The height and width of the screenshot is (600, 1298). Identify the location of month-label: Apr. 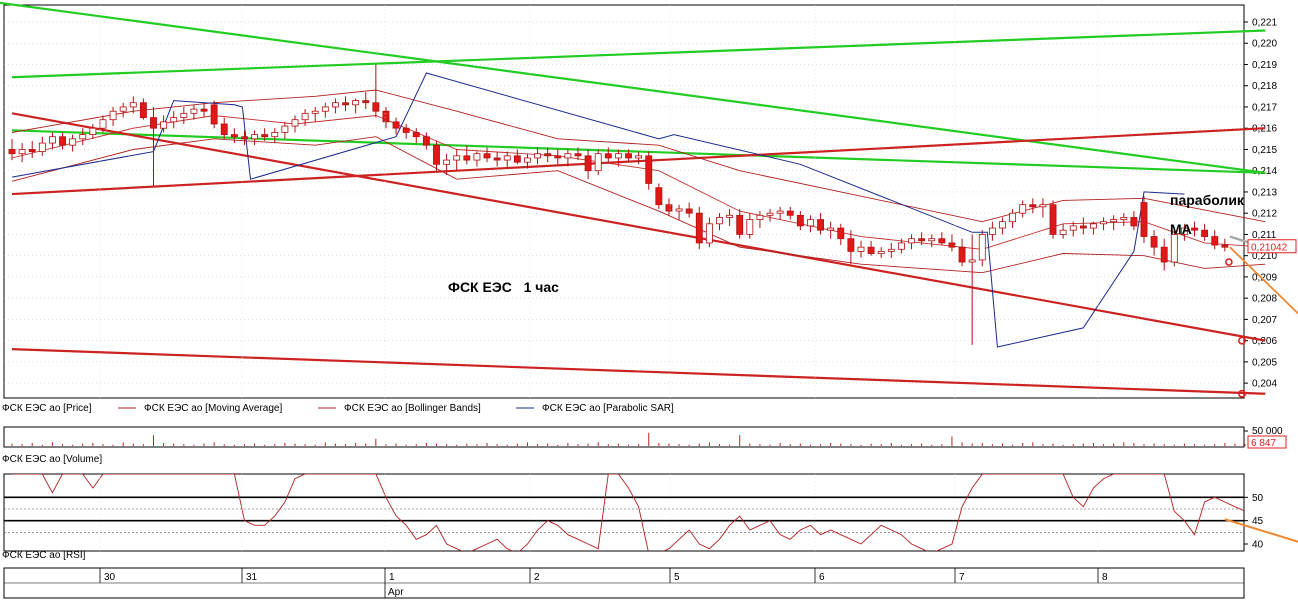
(396, 592).